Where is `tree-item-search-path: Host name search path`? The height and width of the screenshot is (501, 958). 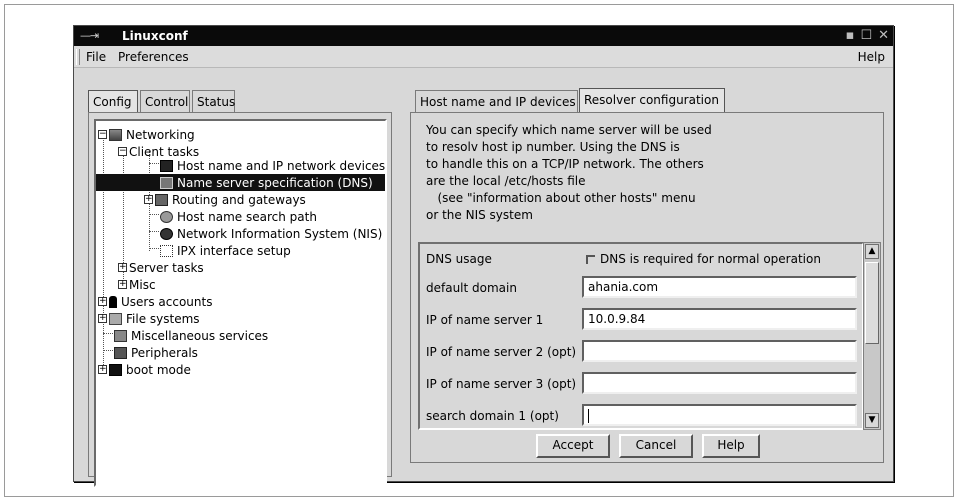
tree-item-search-path: Host name search path is located at coordinates (238, 216).